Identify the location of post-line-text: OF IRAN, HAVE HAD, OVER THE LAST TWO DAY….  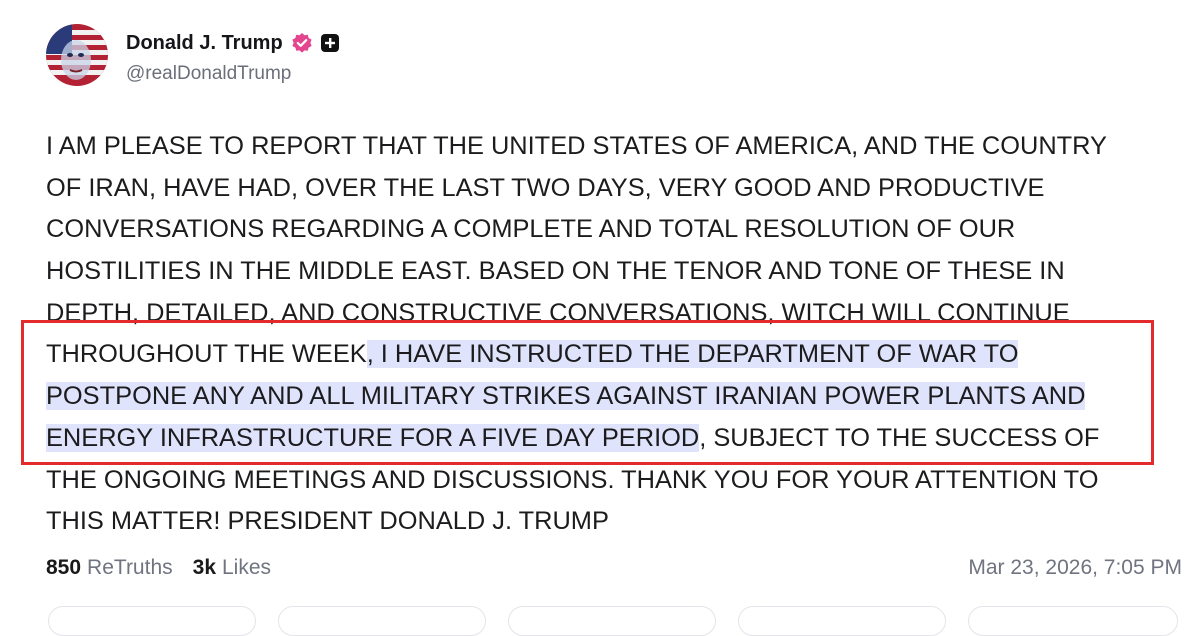
(545, 187).